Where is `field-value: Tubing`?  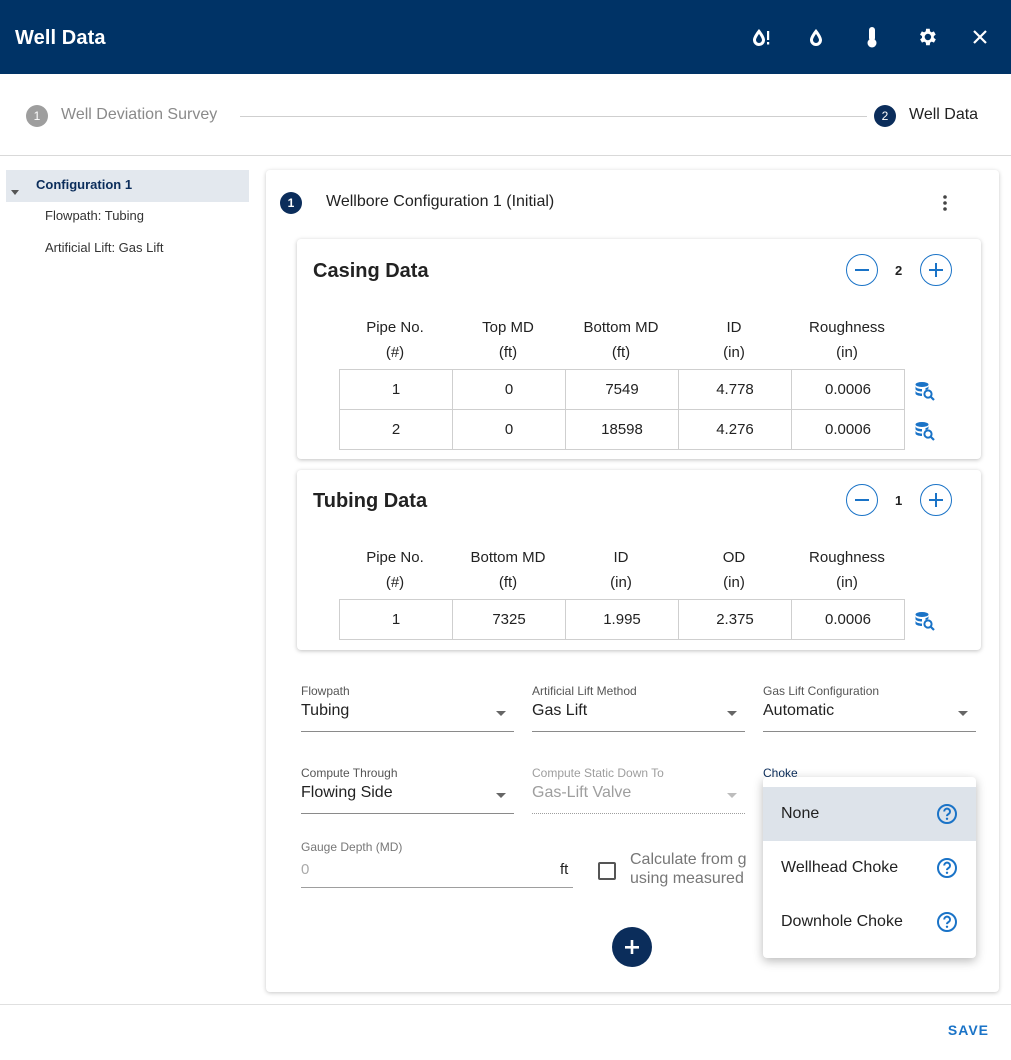
field-value: Tubing is located at coordinates (325, 710).